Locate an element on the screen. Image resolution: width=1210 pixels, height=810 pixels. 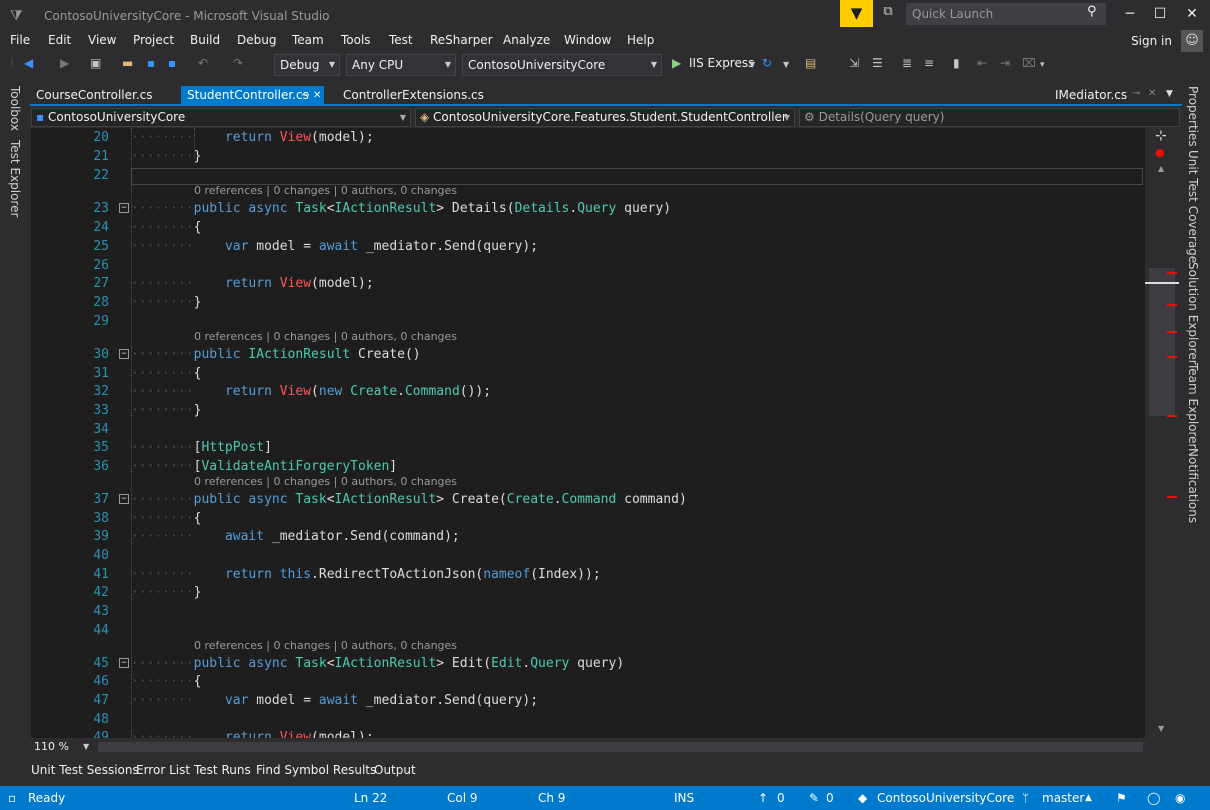
menu-resharper: ReSharper is located at coordinates (461, 40).